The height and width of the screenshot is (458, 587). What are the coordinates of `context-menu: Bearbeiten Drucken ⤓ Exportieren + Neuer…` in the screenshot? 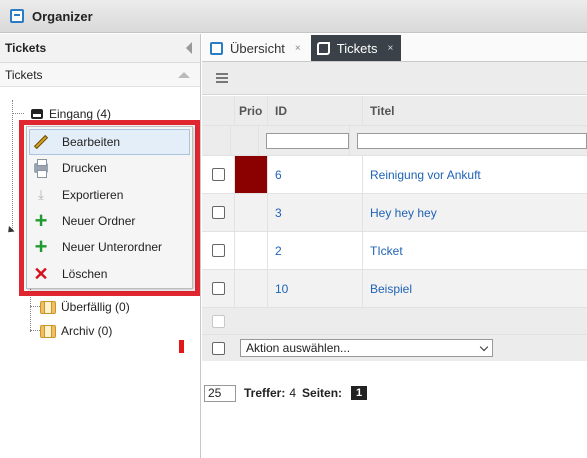 It's located at (109, 207).